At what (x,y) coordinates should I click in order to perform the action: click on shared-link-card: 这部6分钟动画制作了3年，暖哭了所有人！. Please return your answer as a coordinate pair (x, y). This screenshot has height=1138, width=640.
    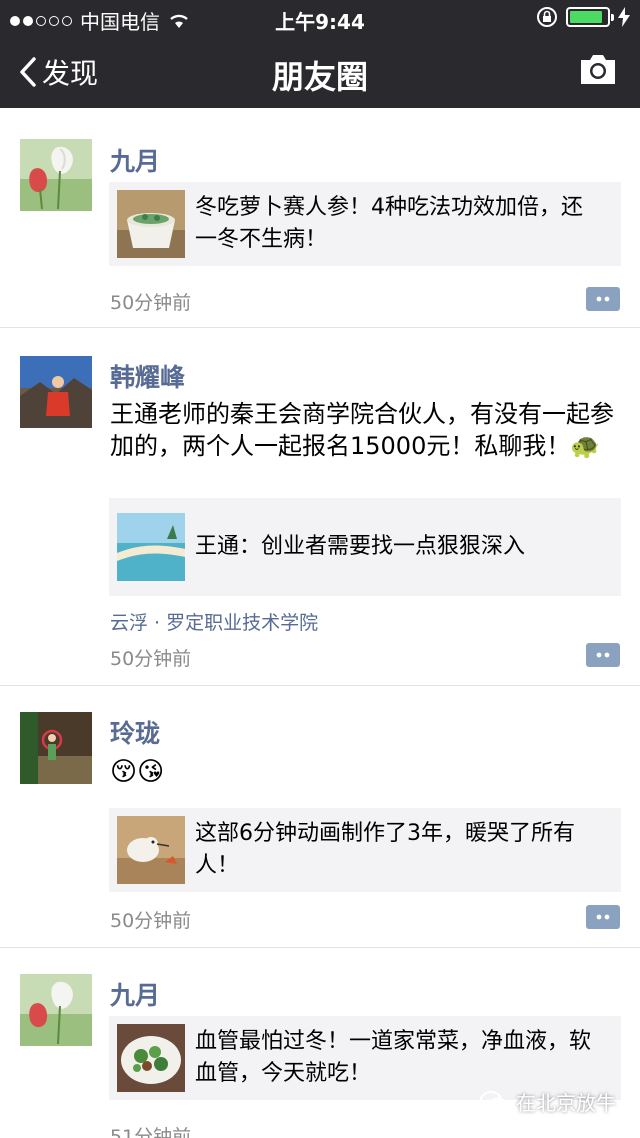
    Looking at the image, I should click on (365, 850).